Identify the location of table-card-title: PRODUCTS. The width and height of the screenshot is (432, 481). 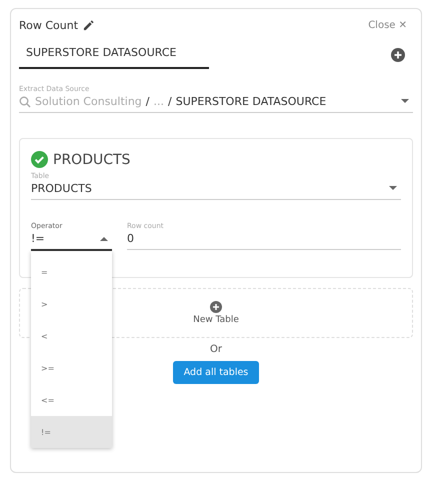
(91, 160).